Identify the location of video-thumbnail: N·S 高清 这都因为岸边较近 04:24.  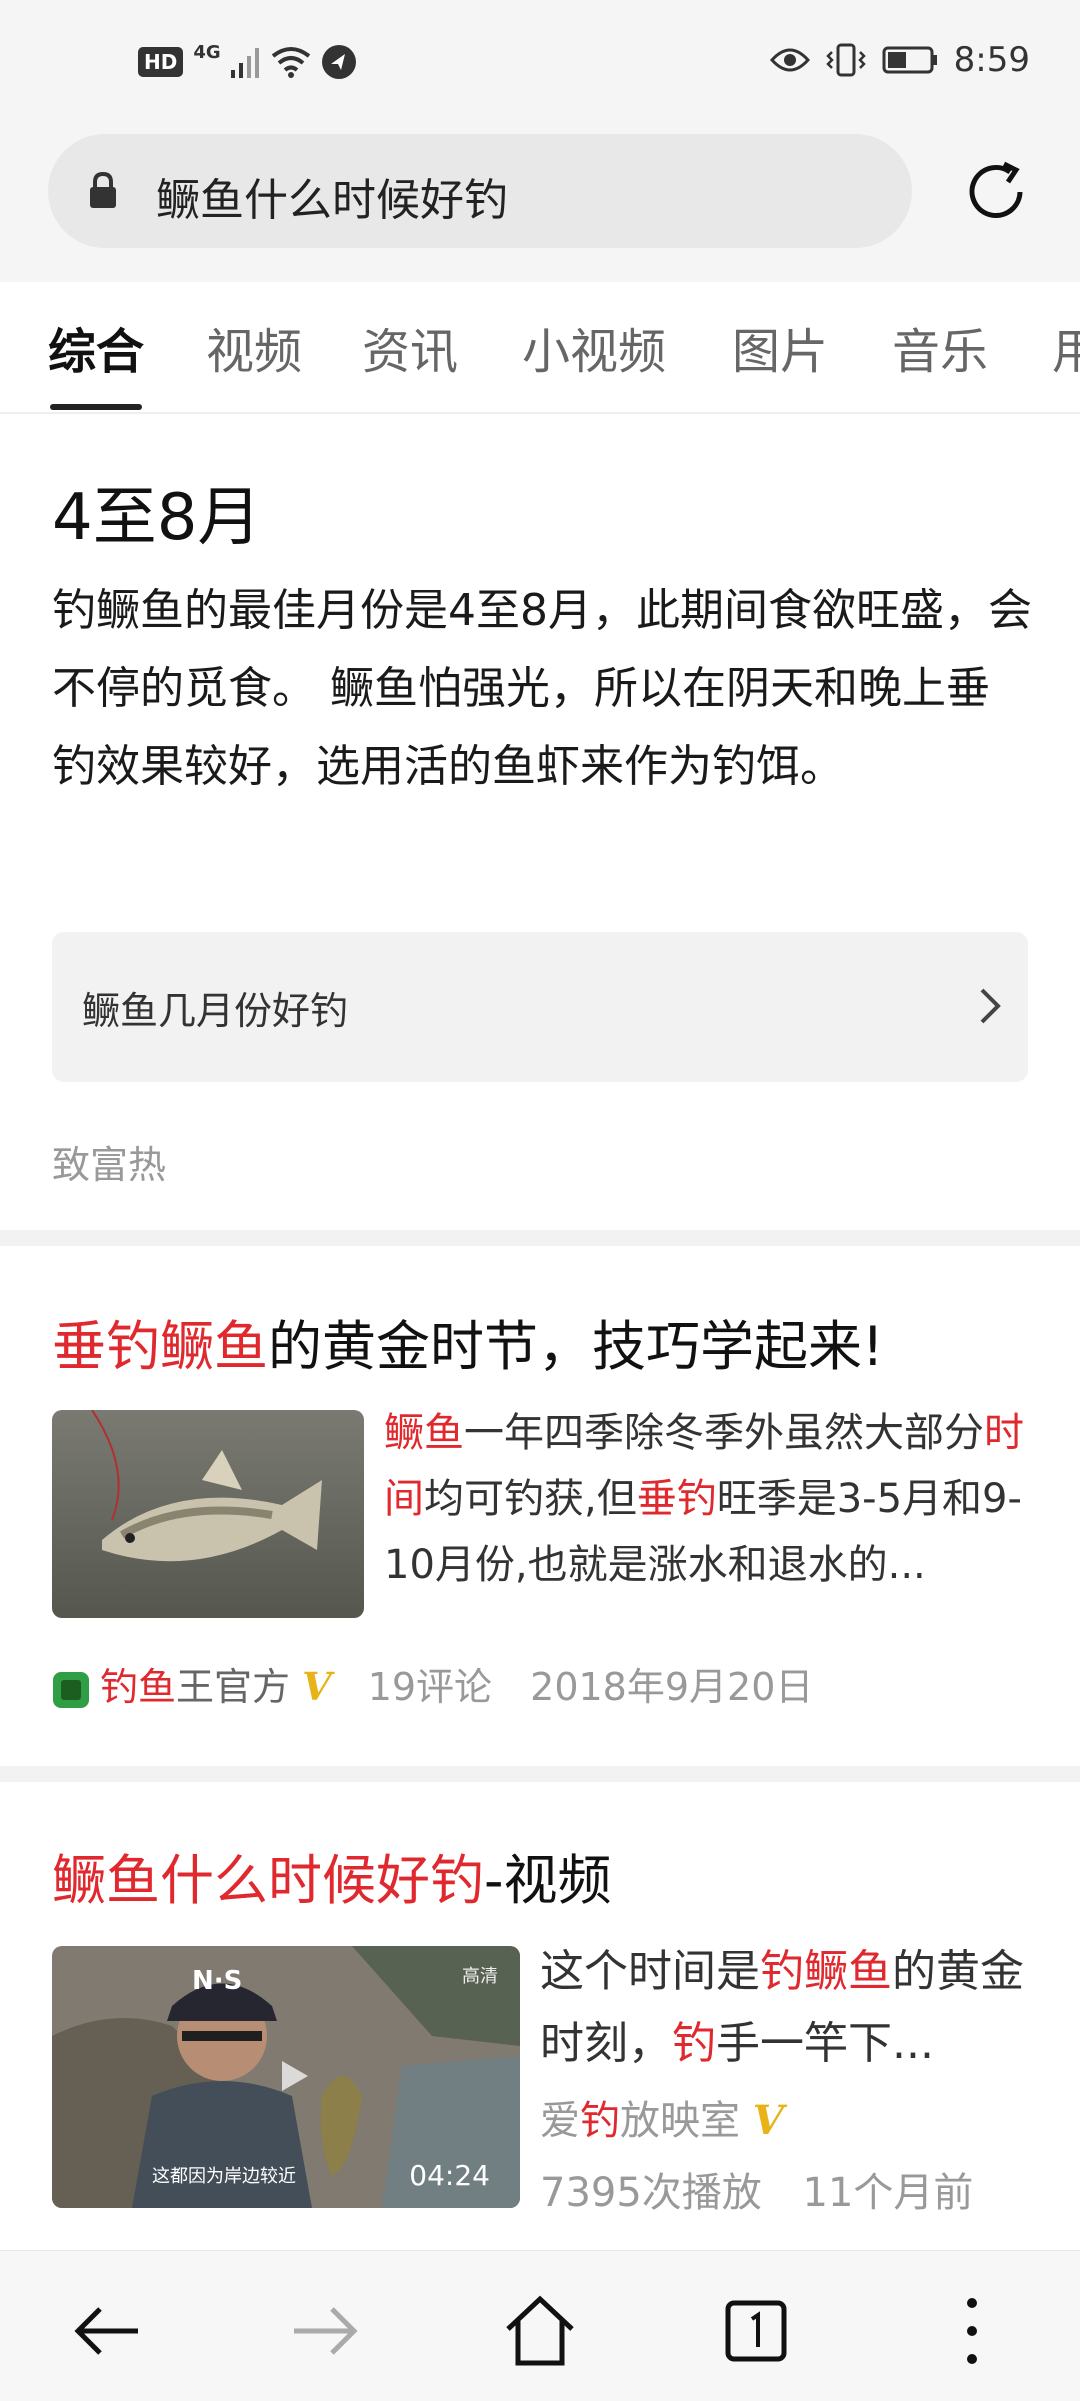
(286, 2077).